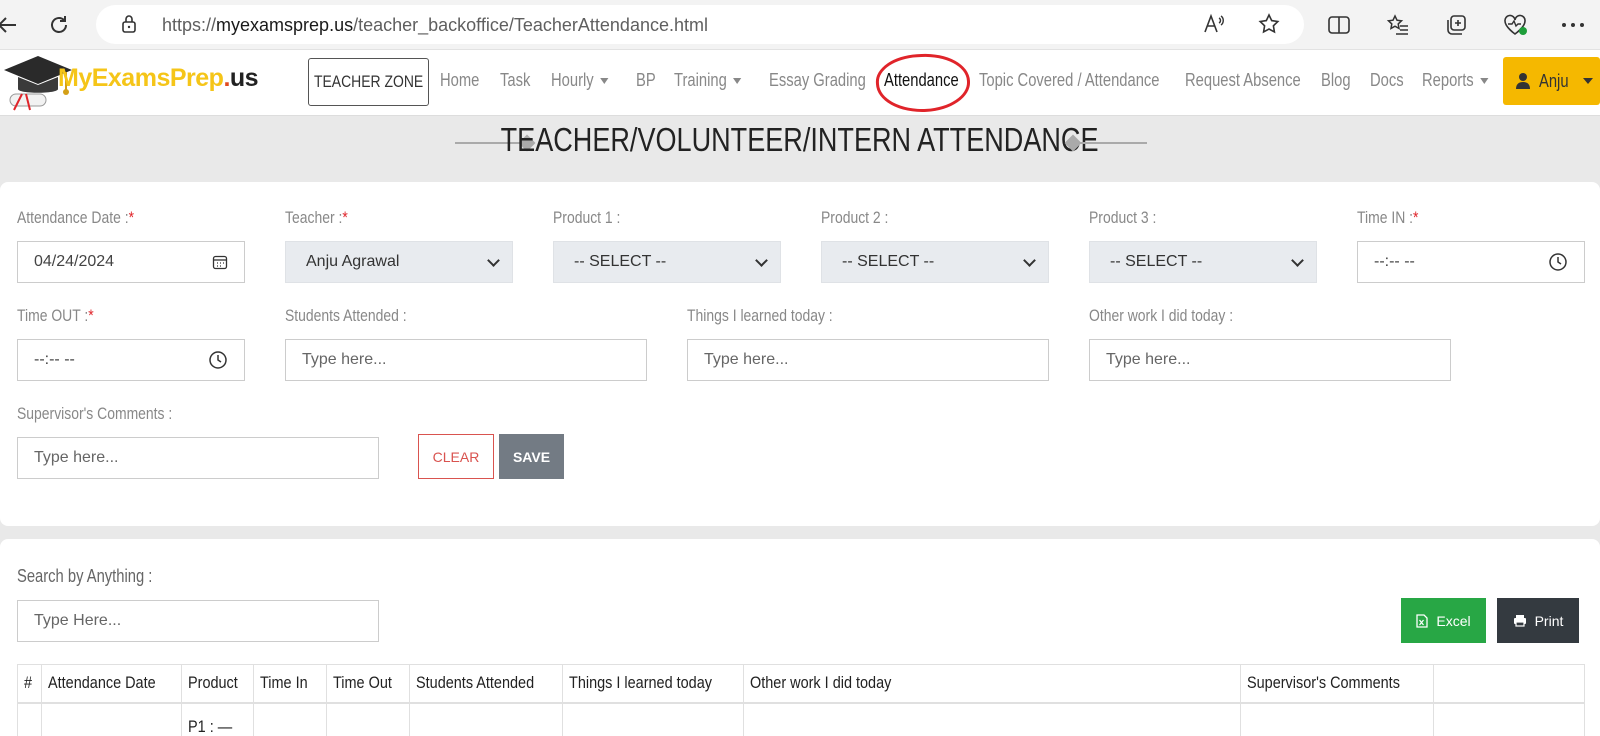 The width and height of the screenshot is (1600, 736). What do you see at coordinates (760, 315) in the screenshot?
I see `things-learned-label: Things I learned today :` at bounding box center [760, 315].